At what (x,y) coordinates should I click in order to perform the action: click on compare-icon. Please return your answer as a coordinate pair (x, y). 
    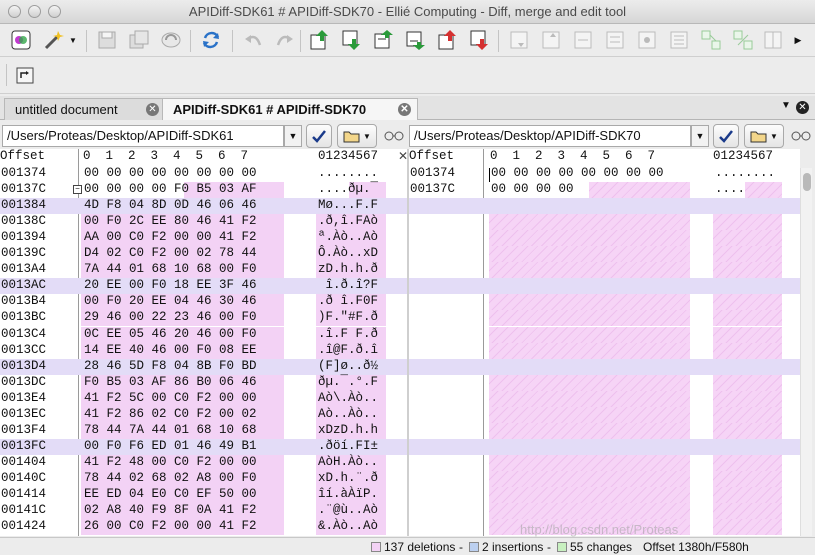
    Looking at the image, I should click on (21, 40).